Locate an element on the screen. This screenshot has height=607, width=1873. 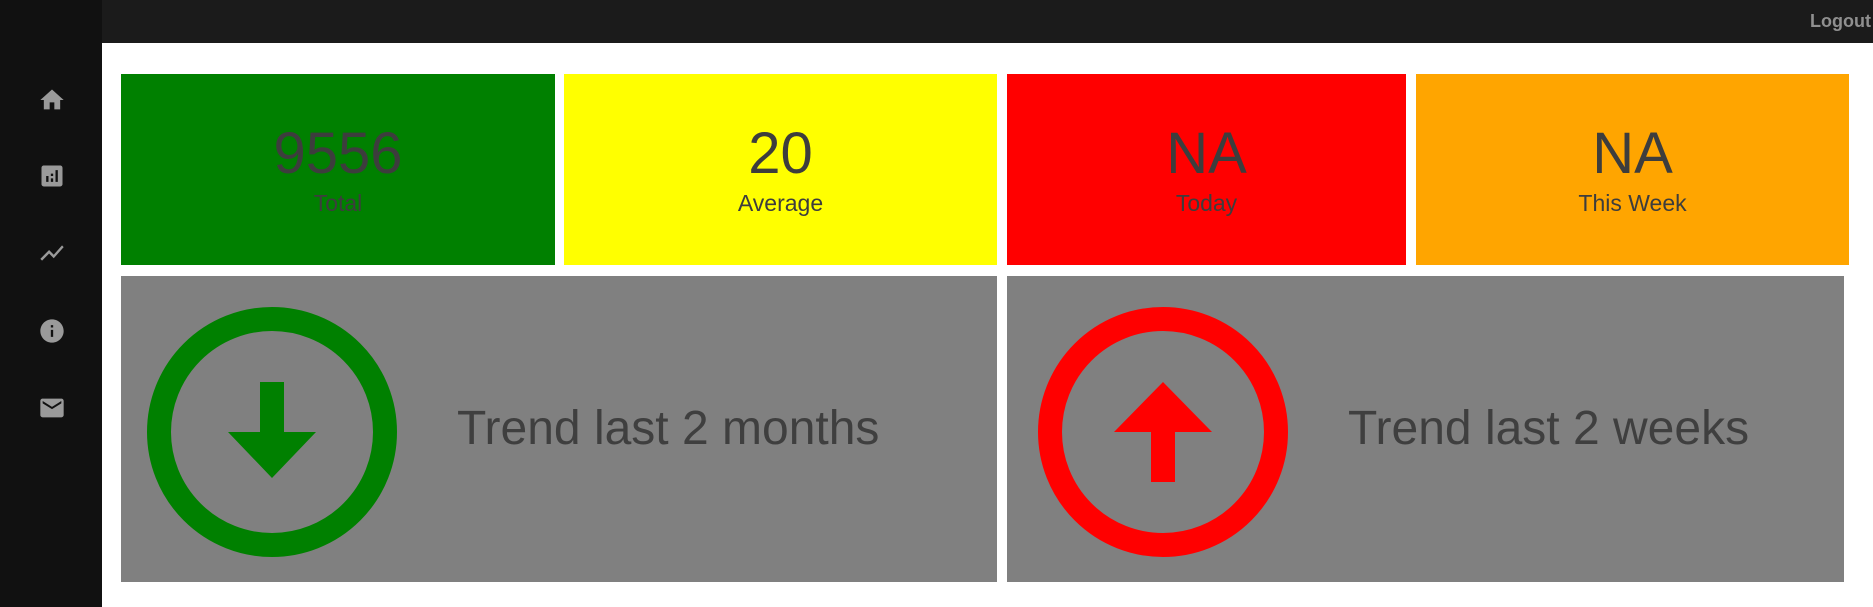
sidebar is located at coordinates (51, 303).